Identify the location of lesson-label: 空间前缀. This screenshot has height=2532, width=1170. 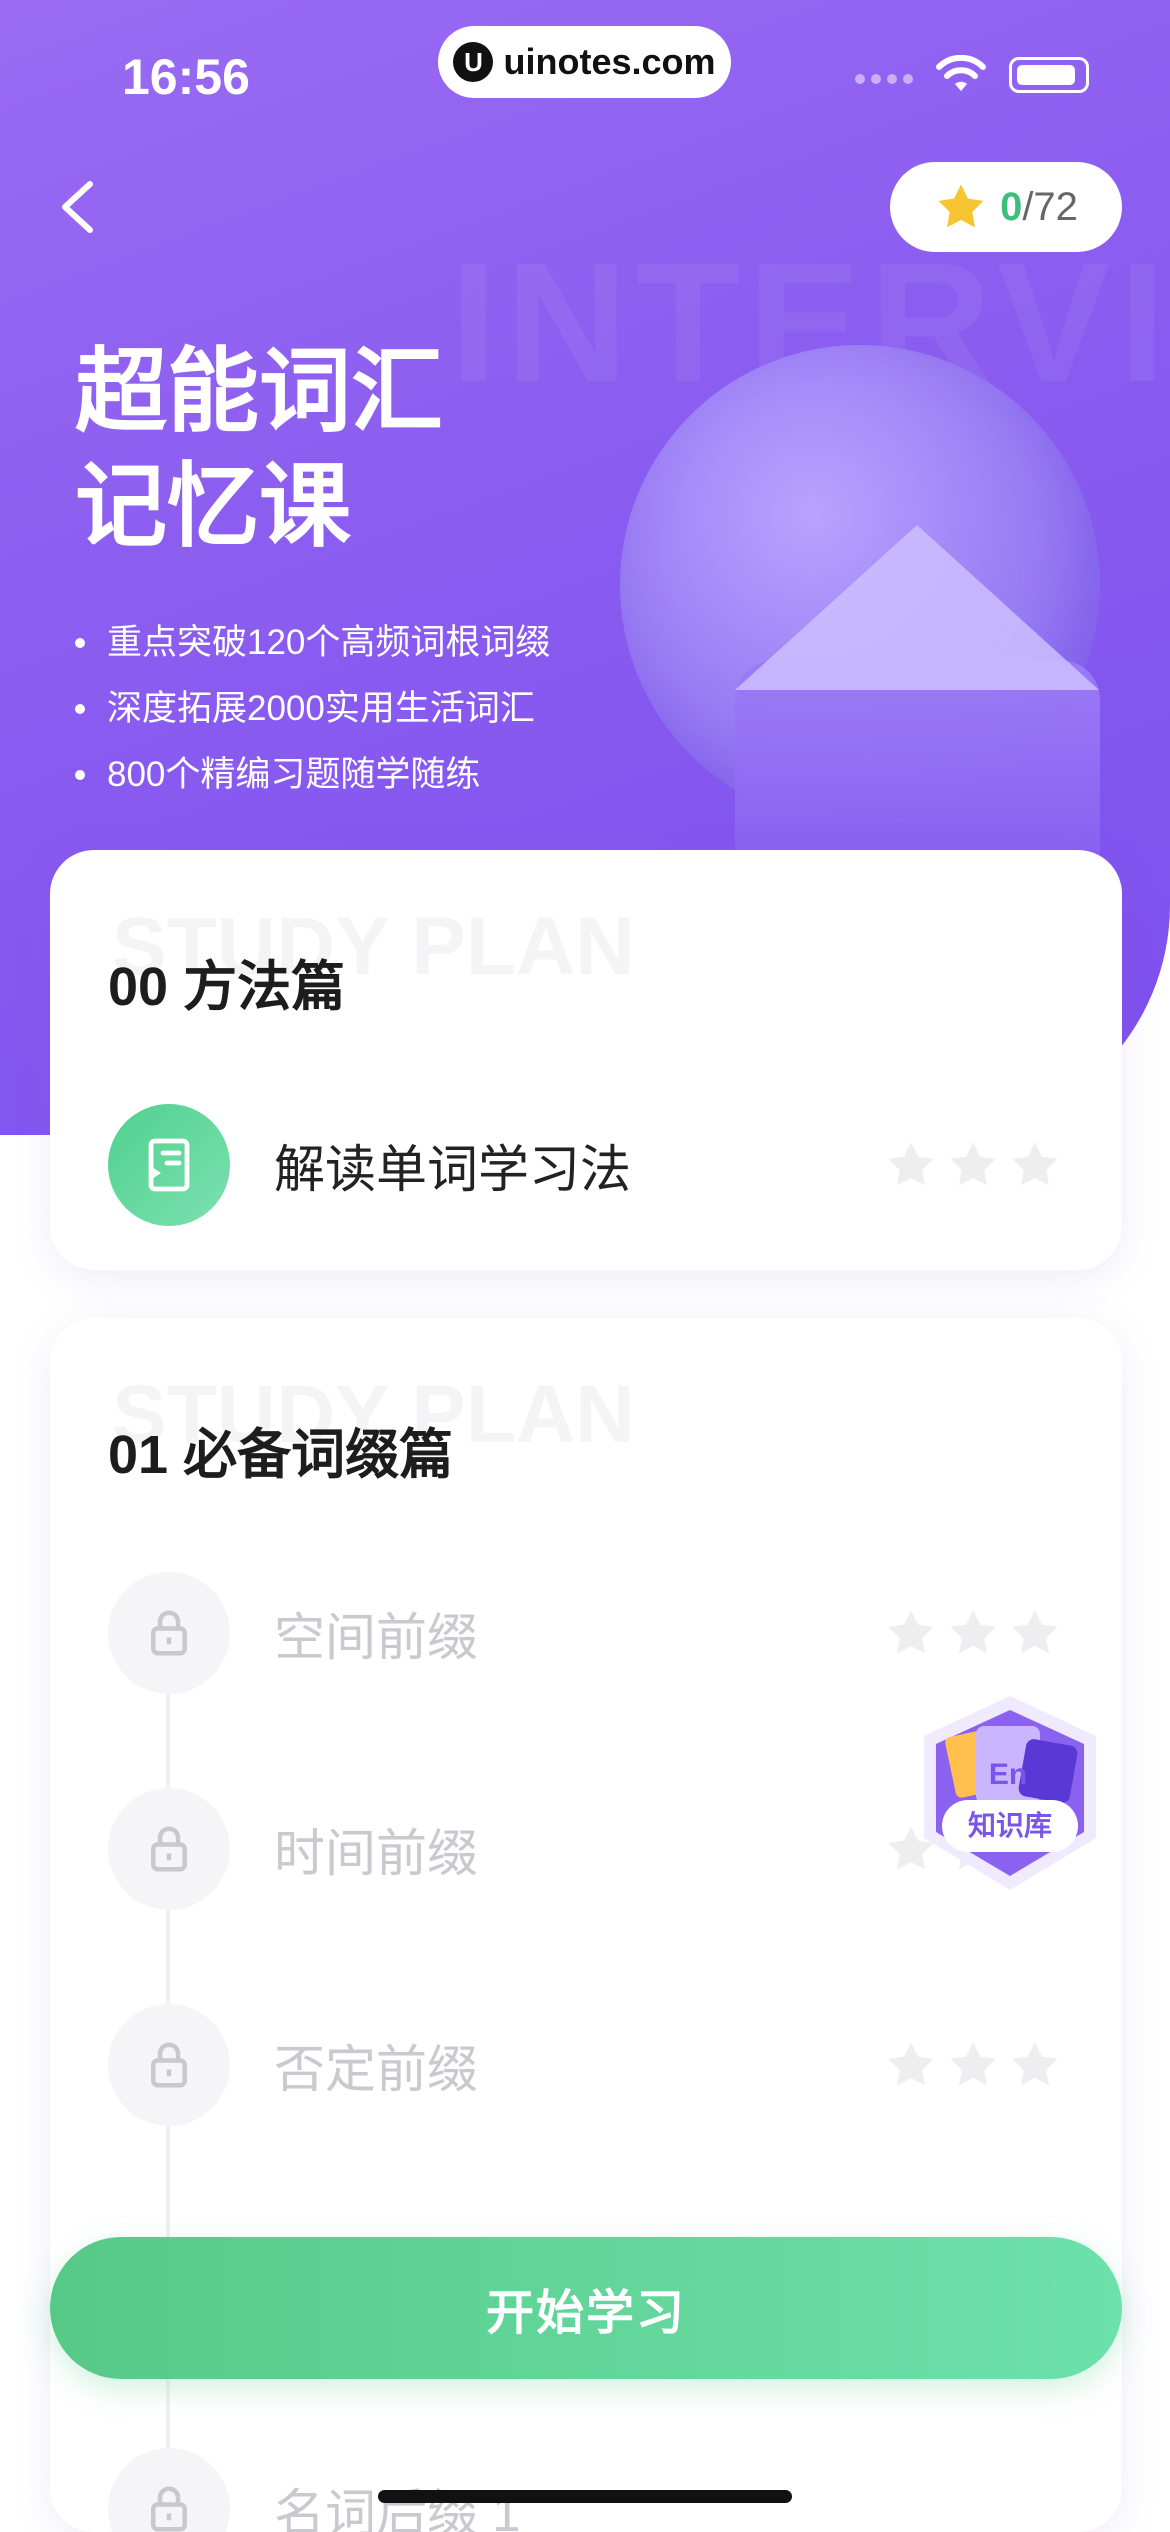
(376, 1637).